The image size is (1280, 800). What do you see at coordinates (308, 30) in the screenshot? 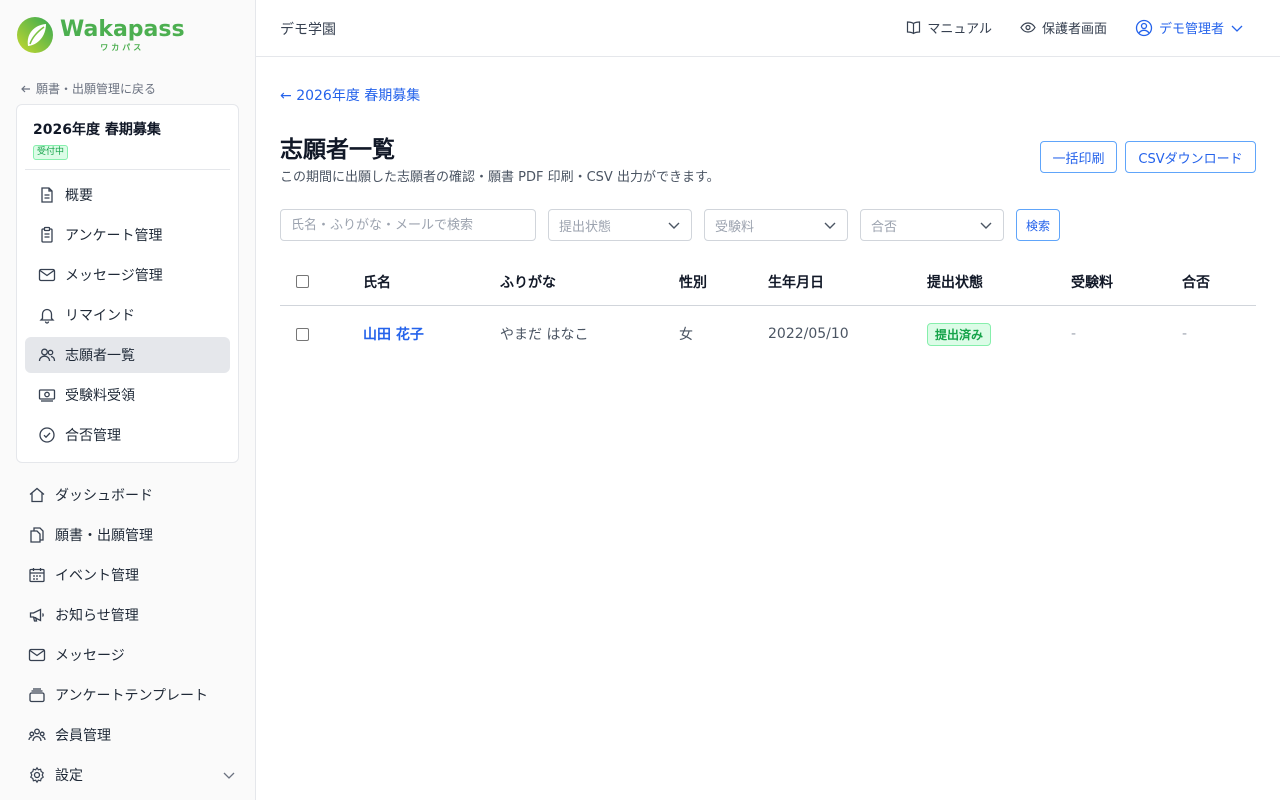
I see `school-name: デモ学園` at bounding box center [308, 30].